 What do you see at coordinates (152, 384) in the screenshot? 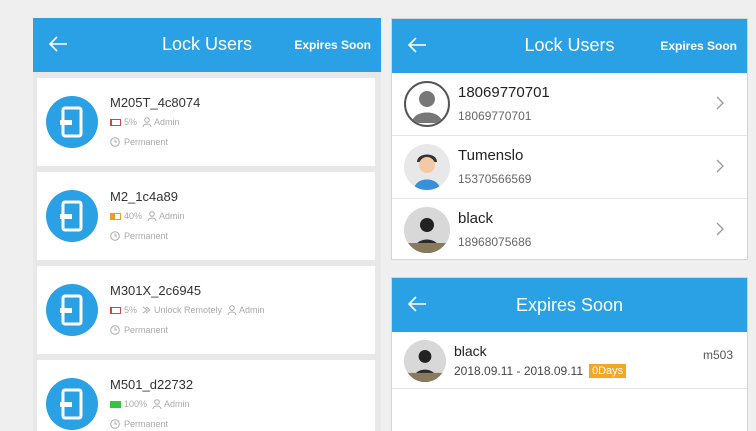
I see `lock-name: M501_d22732` at bounding box center [152, 384].